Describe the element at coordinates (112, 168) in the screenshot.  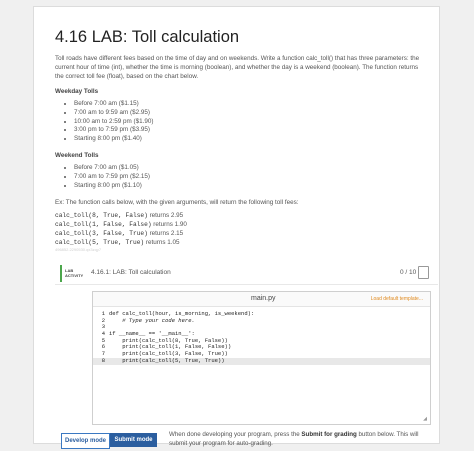
I see `list-item: Before 7:00 am ($1.05)` at that location.